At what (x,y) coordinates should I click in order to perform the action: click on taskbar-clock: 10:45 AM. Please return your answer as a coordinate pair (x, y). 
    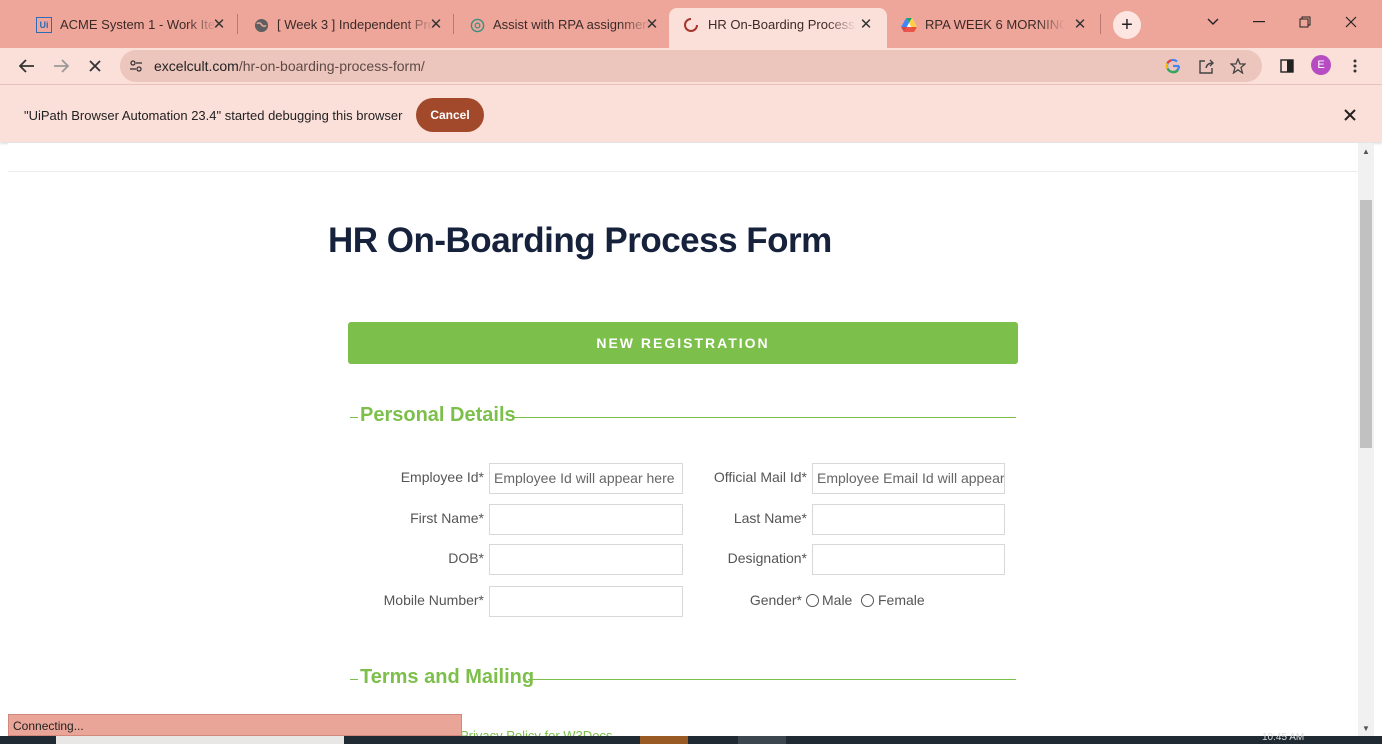
    Looking at the image, I should click on (1283, 737).